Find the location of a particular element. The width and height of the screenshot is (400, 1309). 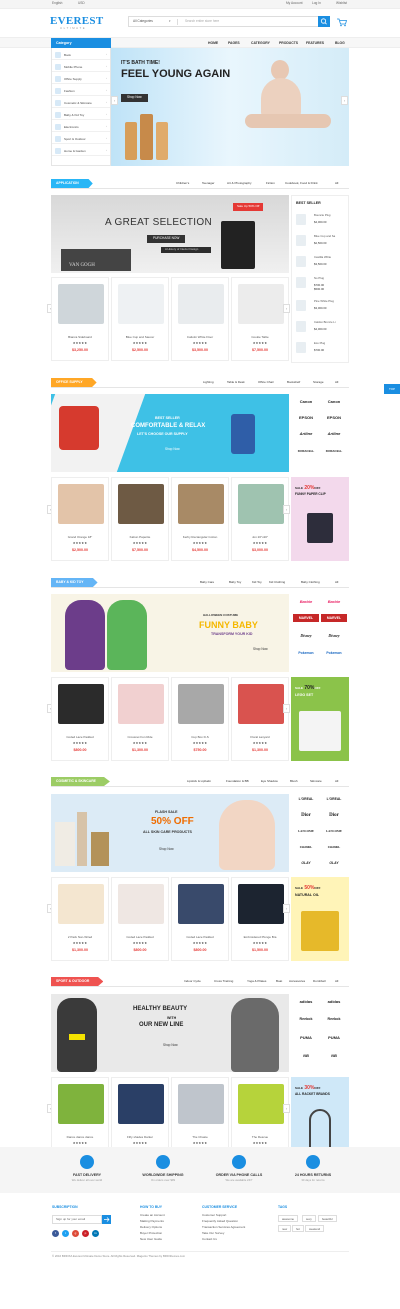

brand-logo-epson: EPSON is located at coordinates (306, 417).